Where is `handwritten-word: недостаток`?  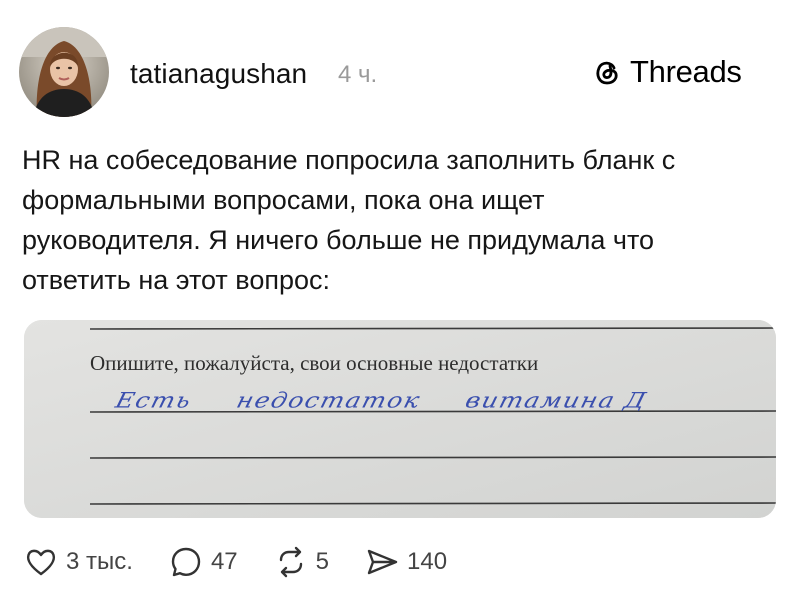 handwritten-word: недостаток is located at coordinates (328, 400).